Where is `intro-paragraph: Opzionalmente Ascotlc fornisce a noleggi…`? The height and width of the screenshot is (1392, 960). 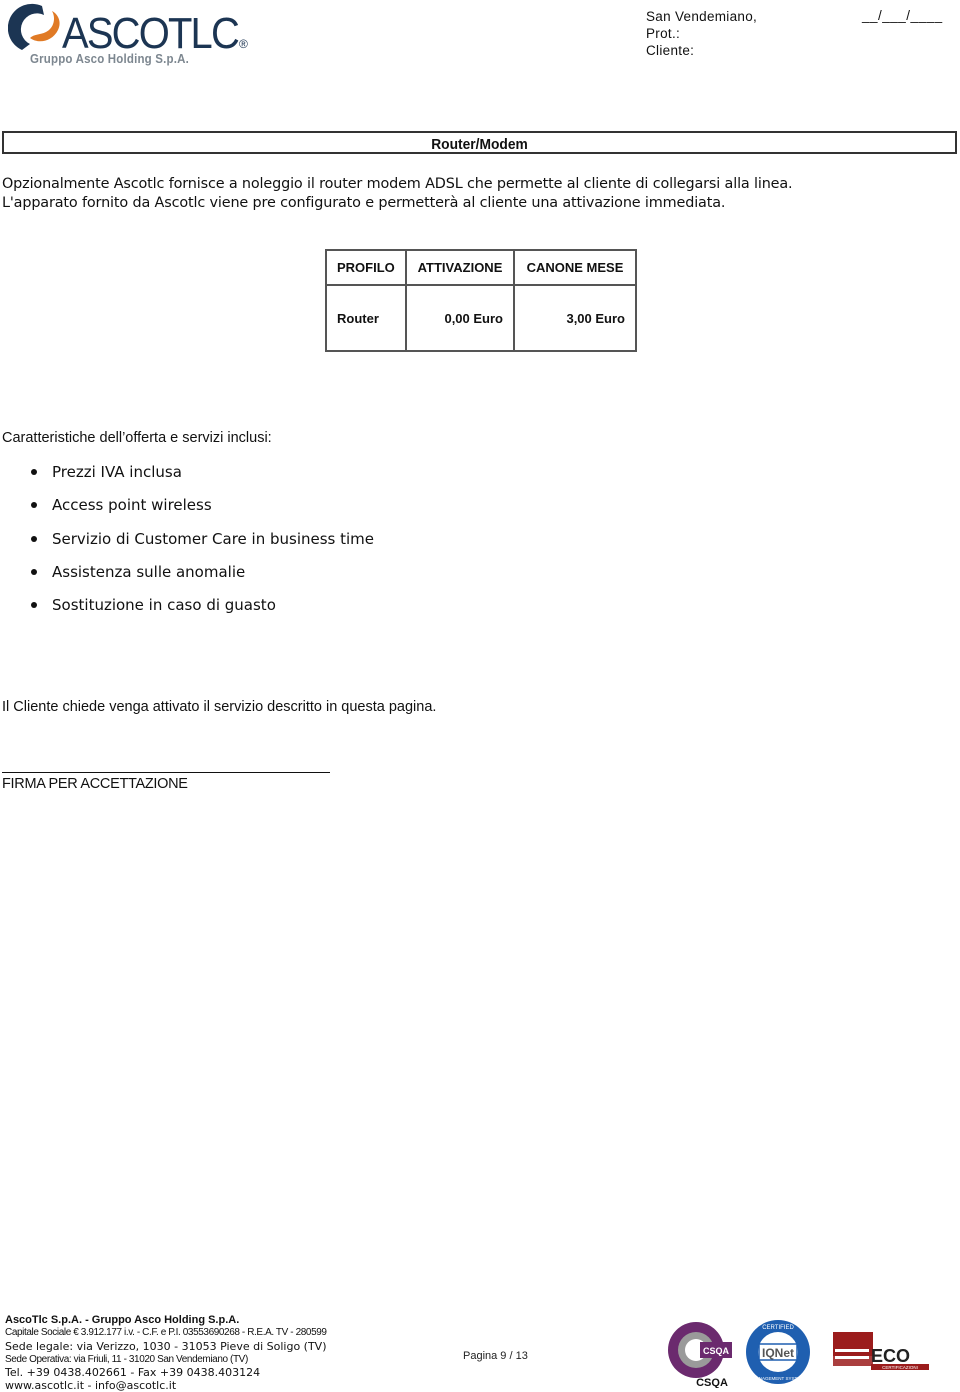
intro-paragraph: Opzionalmente Ascotlc fornisce a noleggi… is located at coordinates (397, 194).